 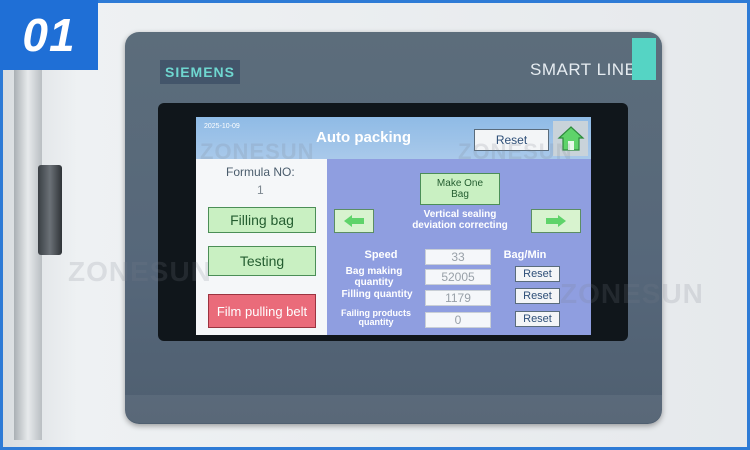 What do you see at coordinates (377, 294) in the screenshot?
I see `filling-quantity-label: Filling quantity` at bounding box center [377, 294].